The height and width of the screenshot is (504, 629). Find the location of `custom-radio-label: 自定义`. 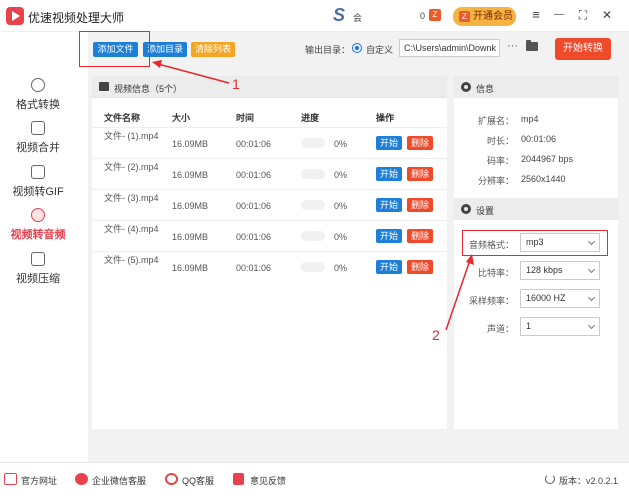

custom-radio-label: 自定义 is located at coordinates (379, 49).